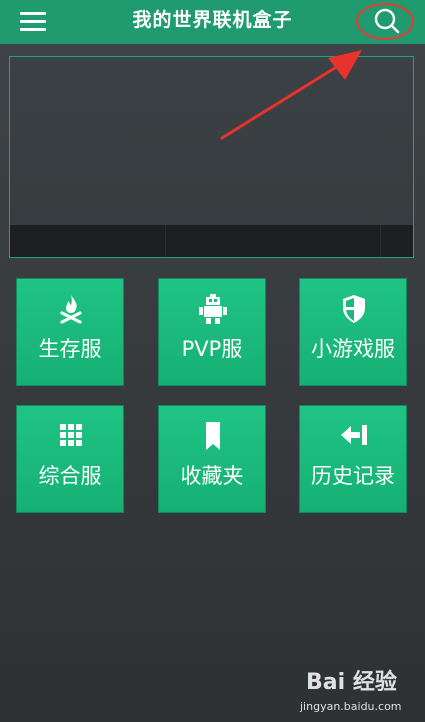 This screenshot has width=425, height=722. I want to click on tile-label: 收藏夹, so click(212, 476).